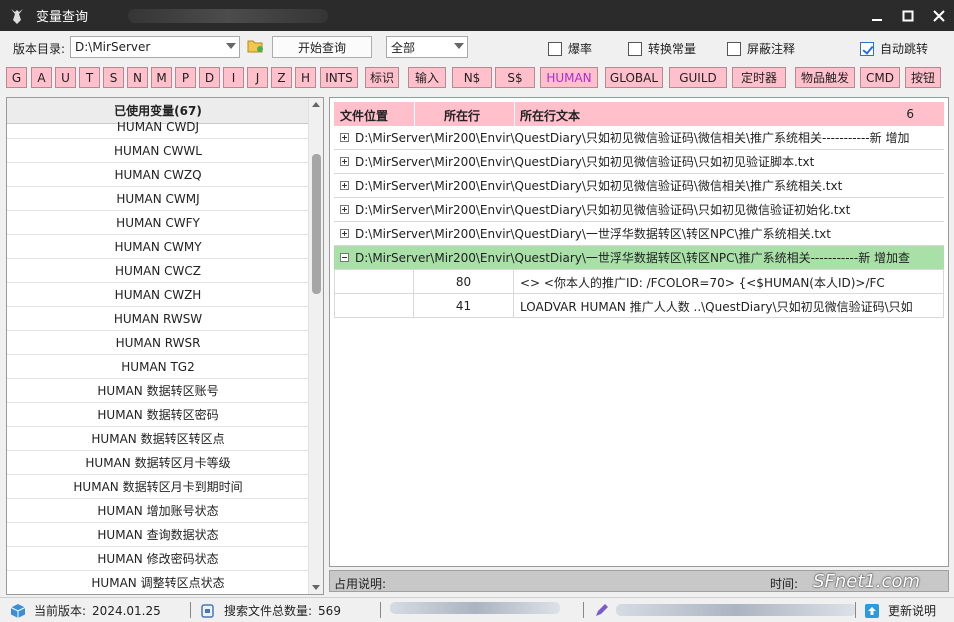 The image size is (954, 622). I want to click on list-item: HUMAN CWCZ, so click(158, 271).